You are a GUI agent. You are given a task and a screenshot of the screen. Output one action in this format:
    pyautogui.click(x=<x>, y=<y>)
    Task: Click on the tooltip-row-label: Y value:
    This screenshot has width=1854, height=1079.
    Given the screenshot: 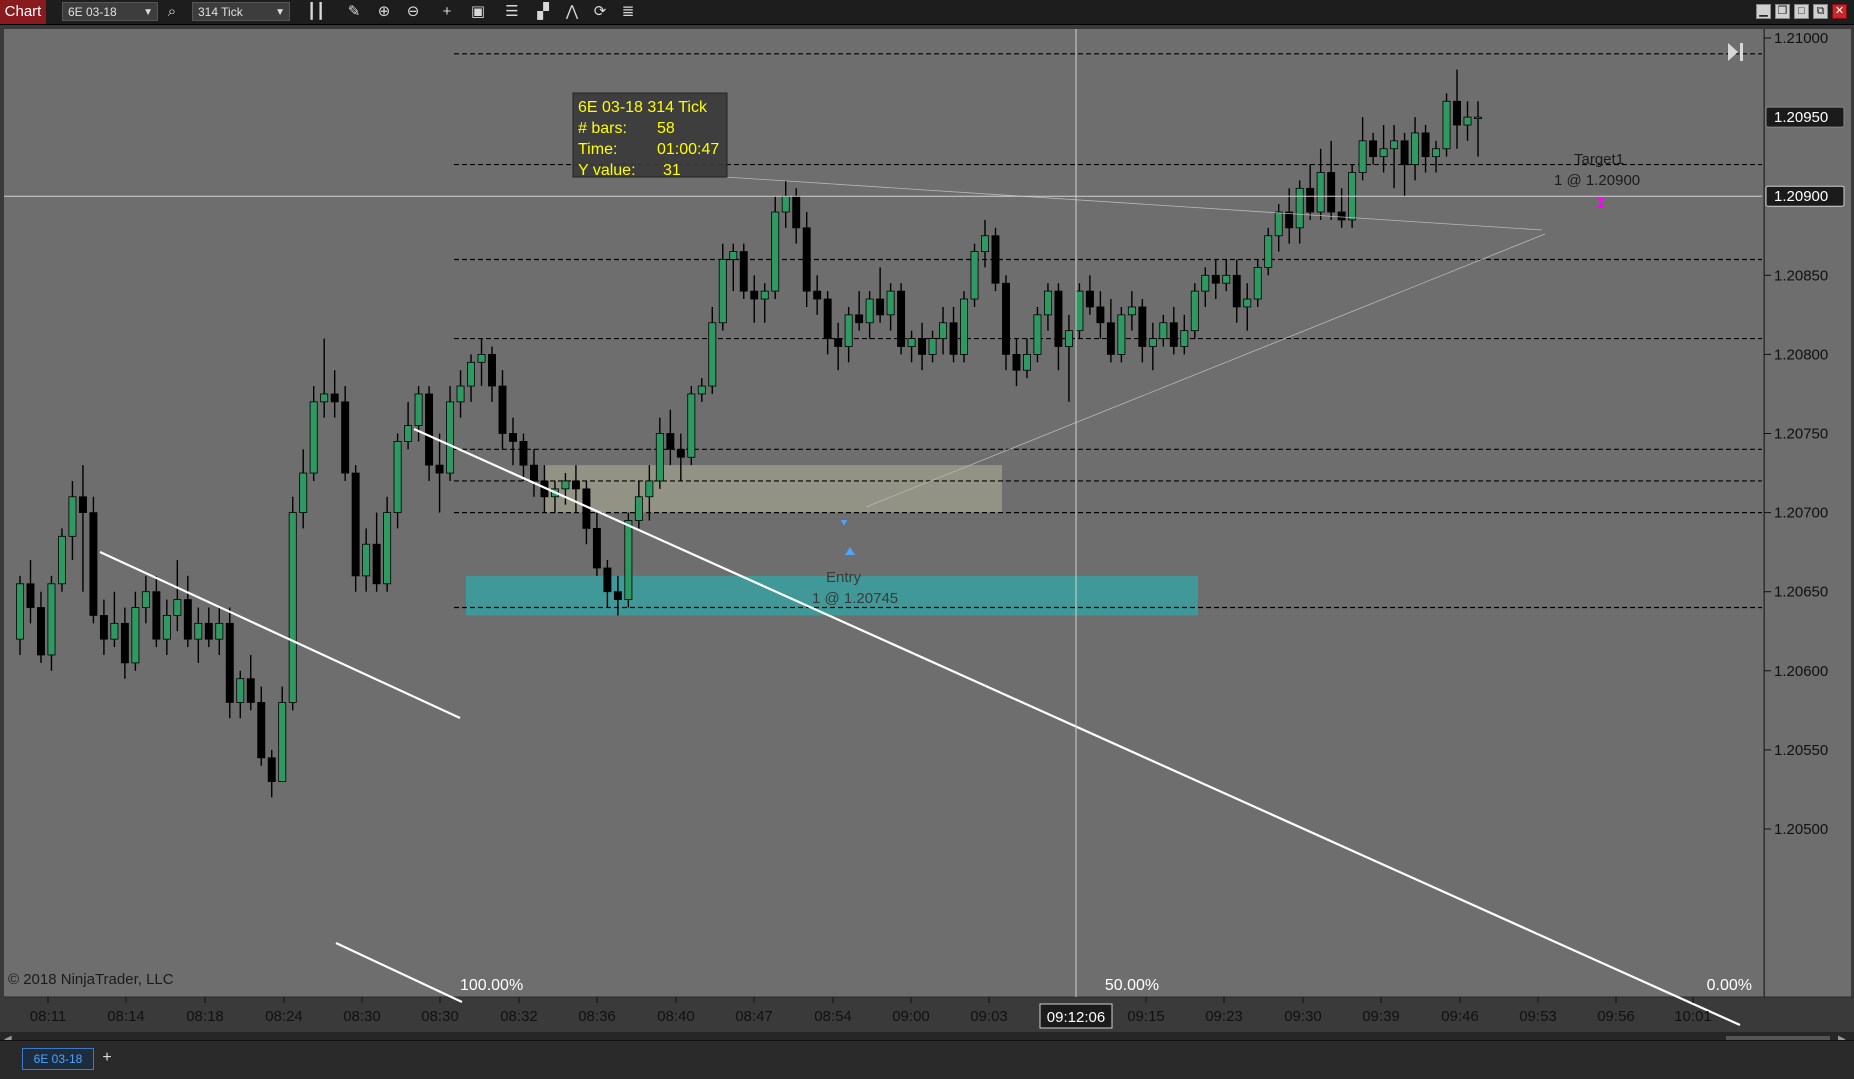 What is the action you would take?
    pyautogui.click(x=607, y=170)
    